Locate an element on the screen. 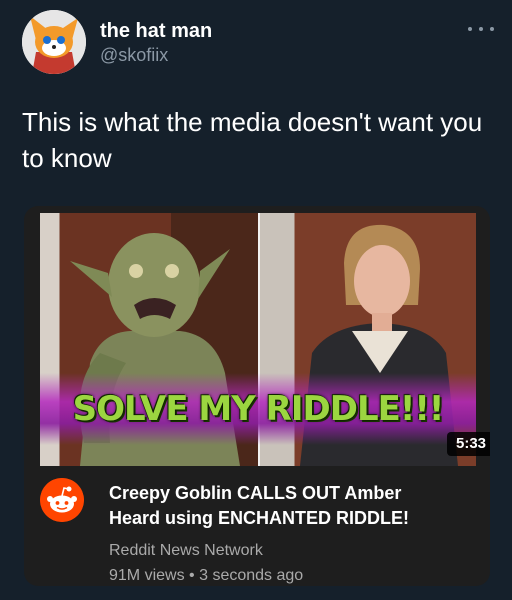 The width and height of the screenshot is (512, 600). video-duration-badge: 5:33 is located at coordinates (468, 444).